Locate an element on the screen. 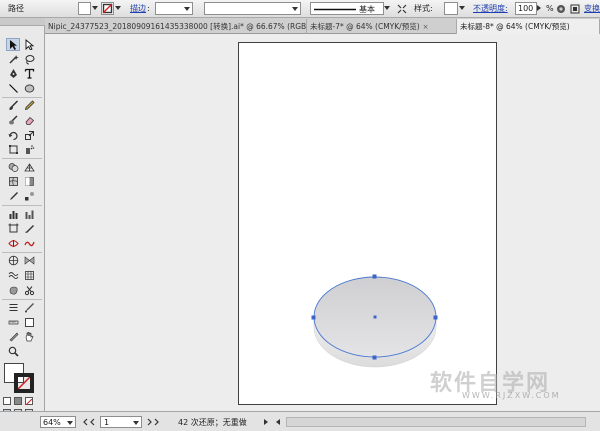 The image size is (600, 431). color-mode-button is located at coordinates (7, 401).